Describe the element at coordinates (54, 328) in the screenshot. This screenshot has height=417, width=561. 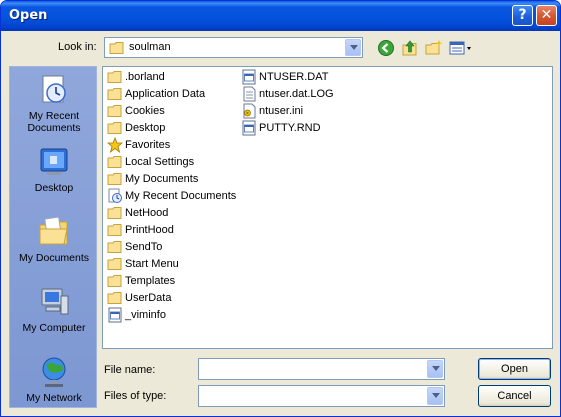
I see `place-label: My Computer` at that location.